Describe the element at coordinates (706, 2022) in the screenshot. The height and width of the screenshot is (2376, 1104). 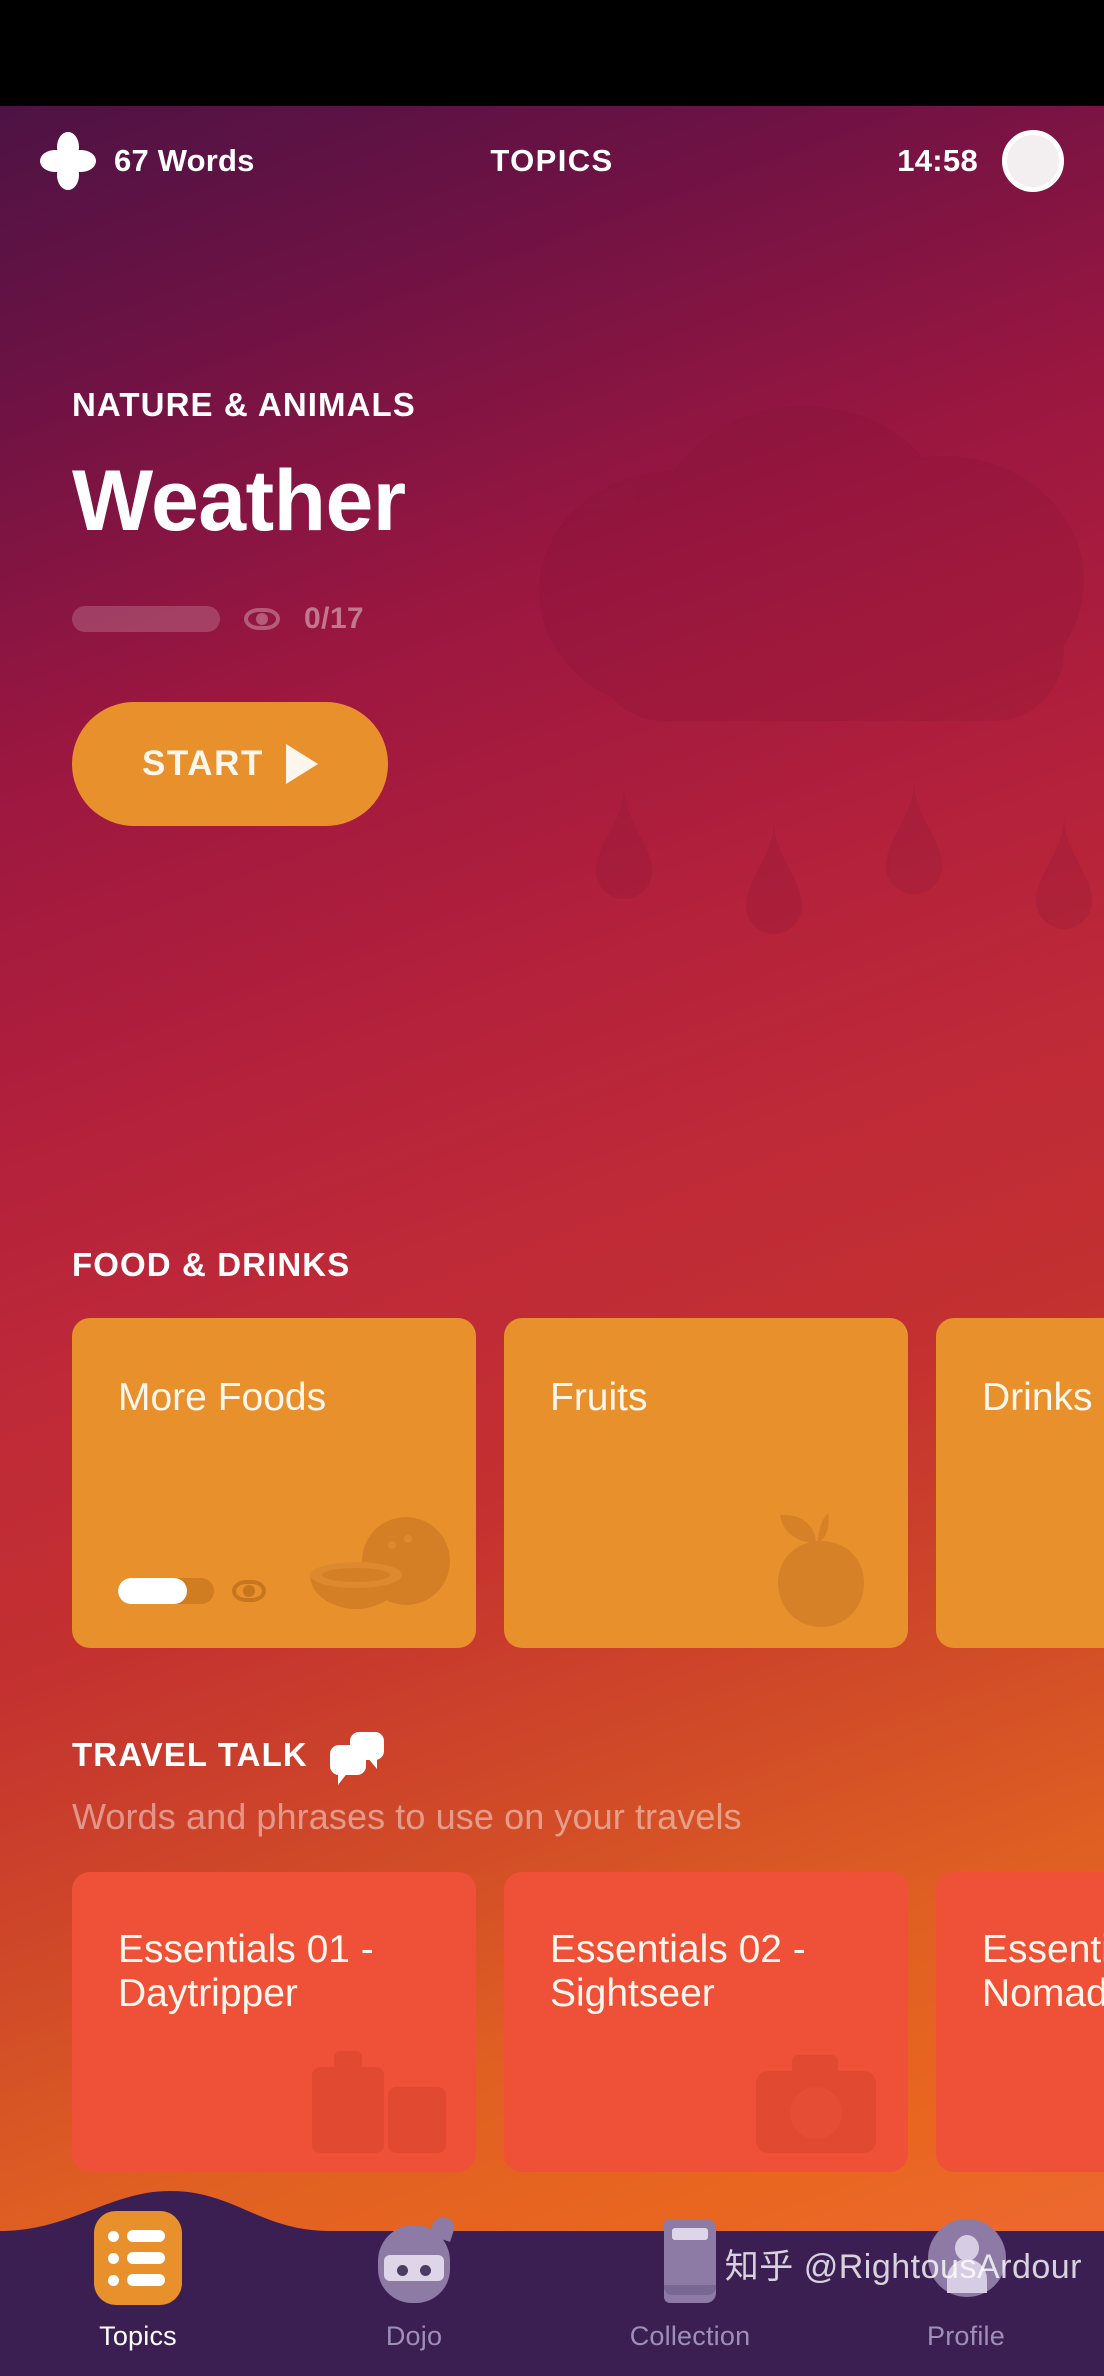
I see `topic-card: Essentials 02 - Sightseer` at that location.